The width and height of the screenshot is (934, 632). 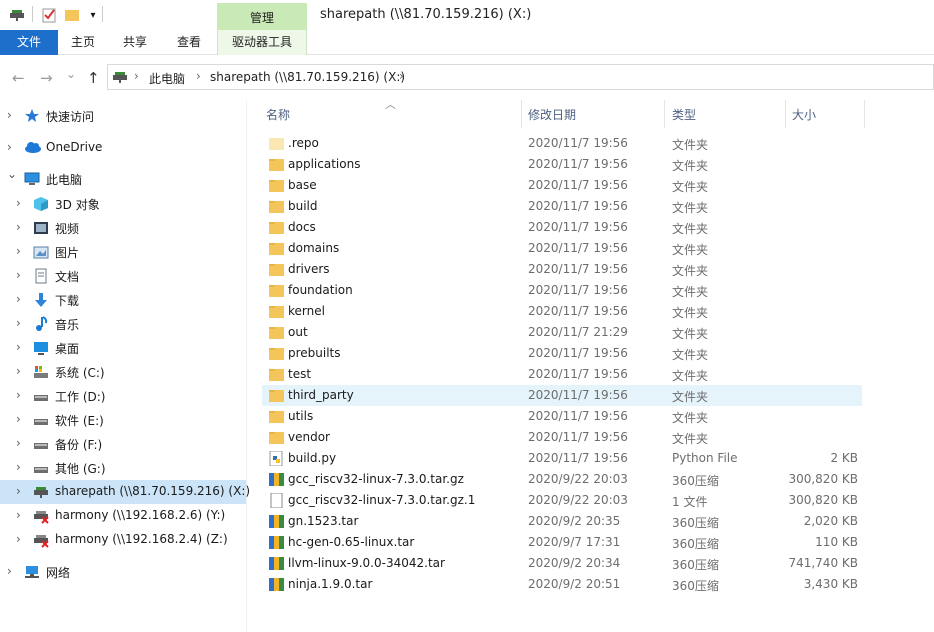 I want to click on breadcrumb-this-pc: 此电脑, so click(x=167, y=78).